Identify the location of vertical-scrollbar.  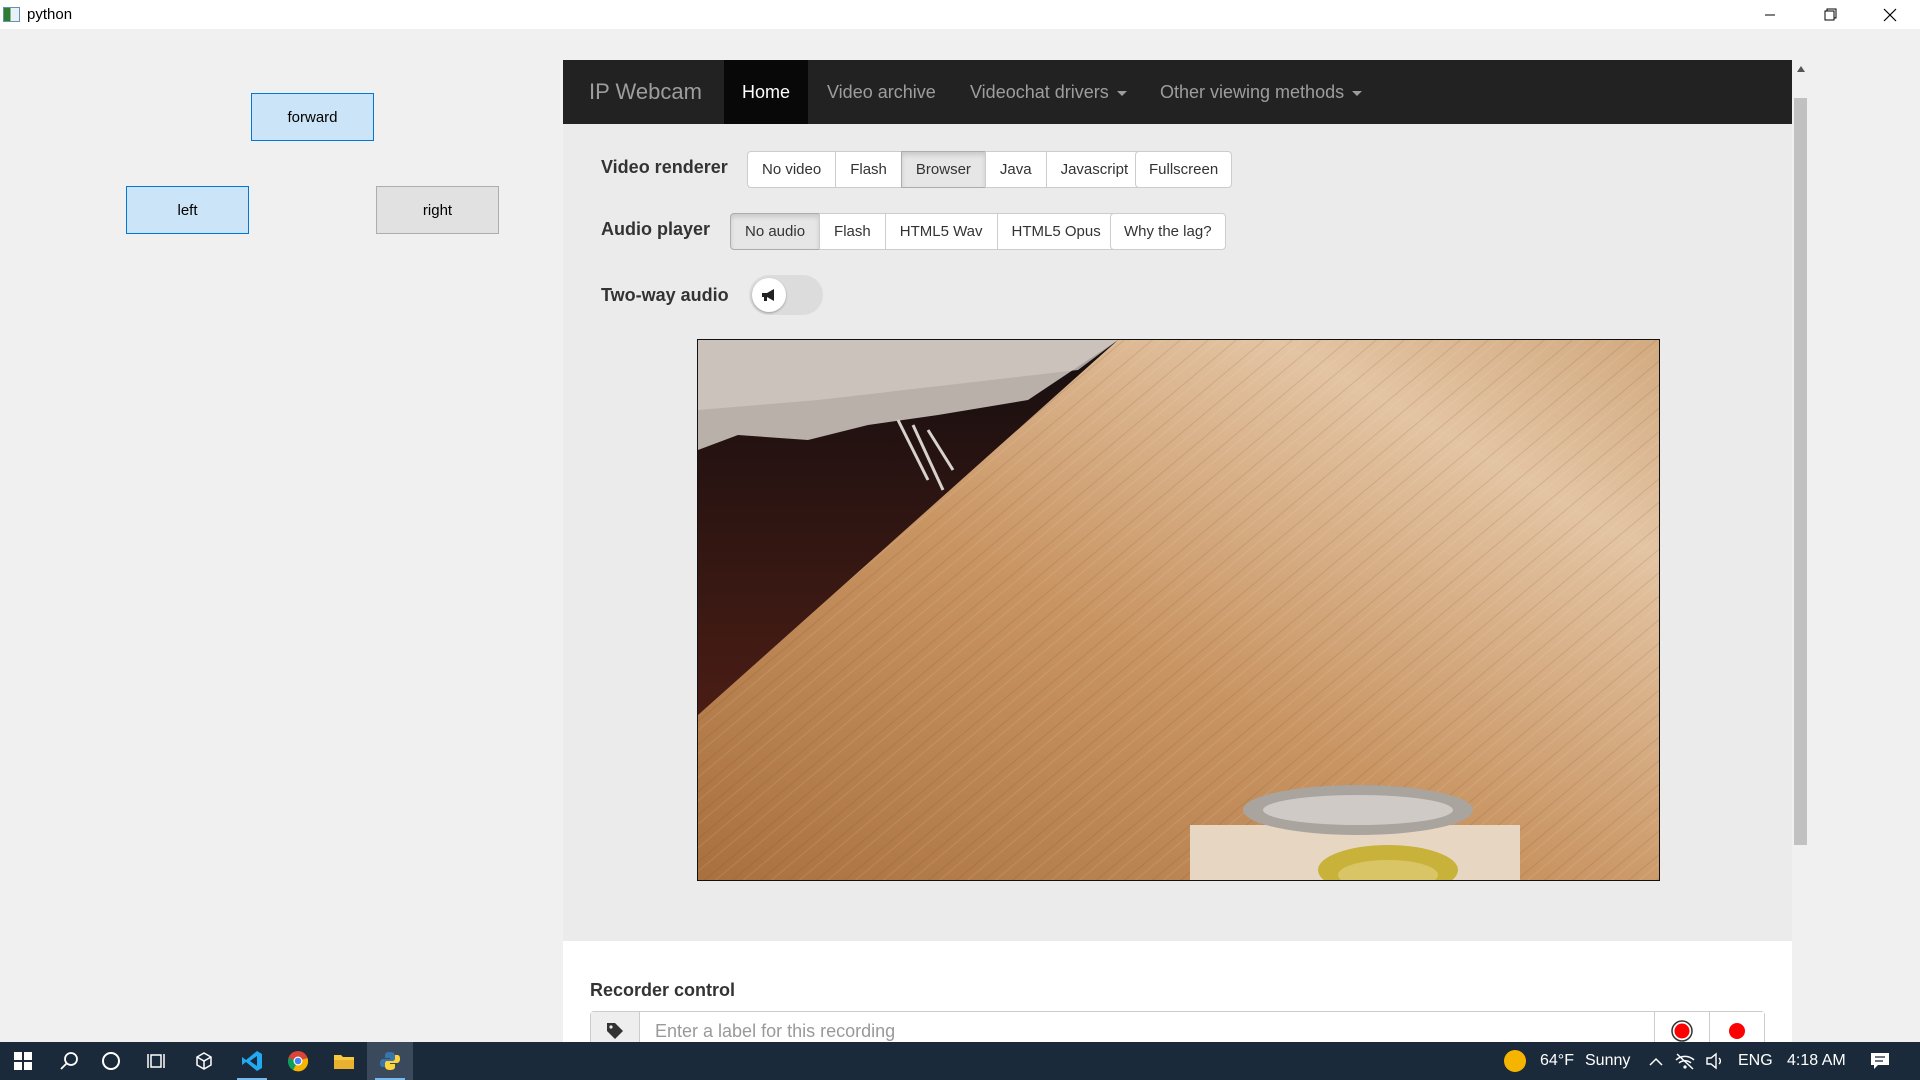
(1800, 551).